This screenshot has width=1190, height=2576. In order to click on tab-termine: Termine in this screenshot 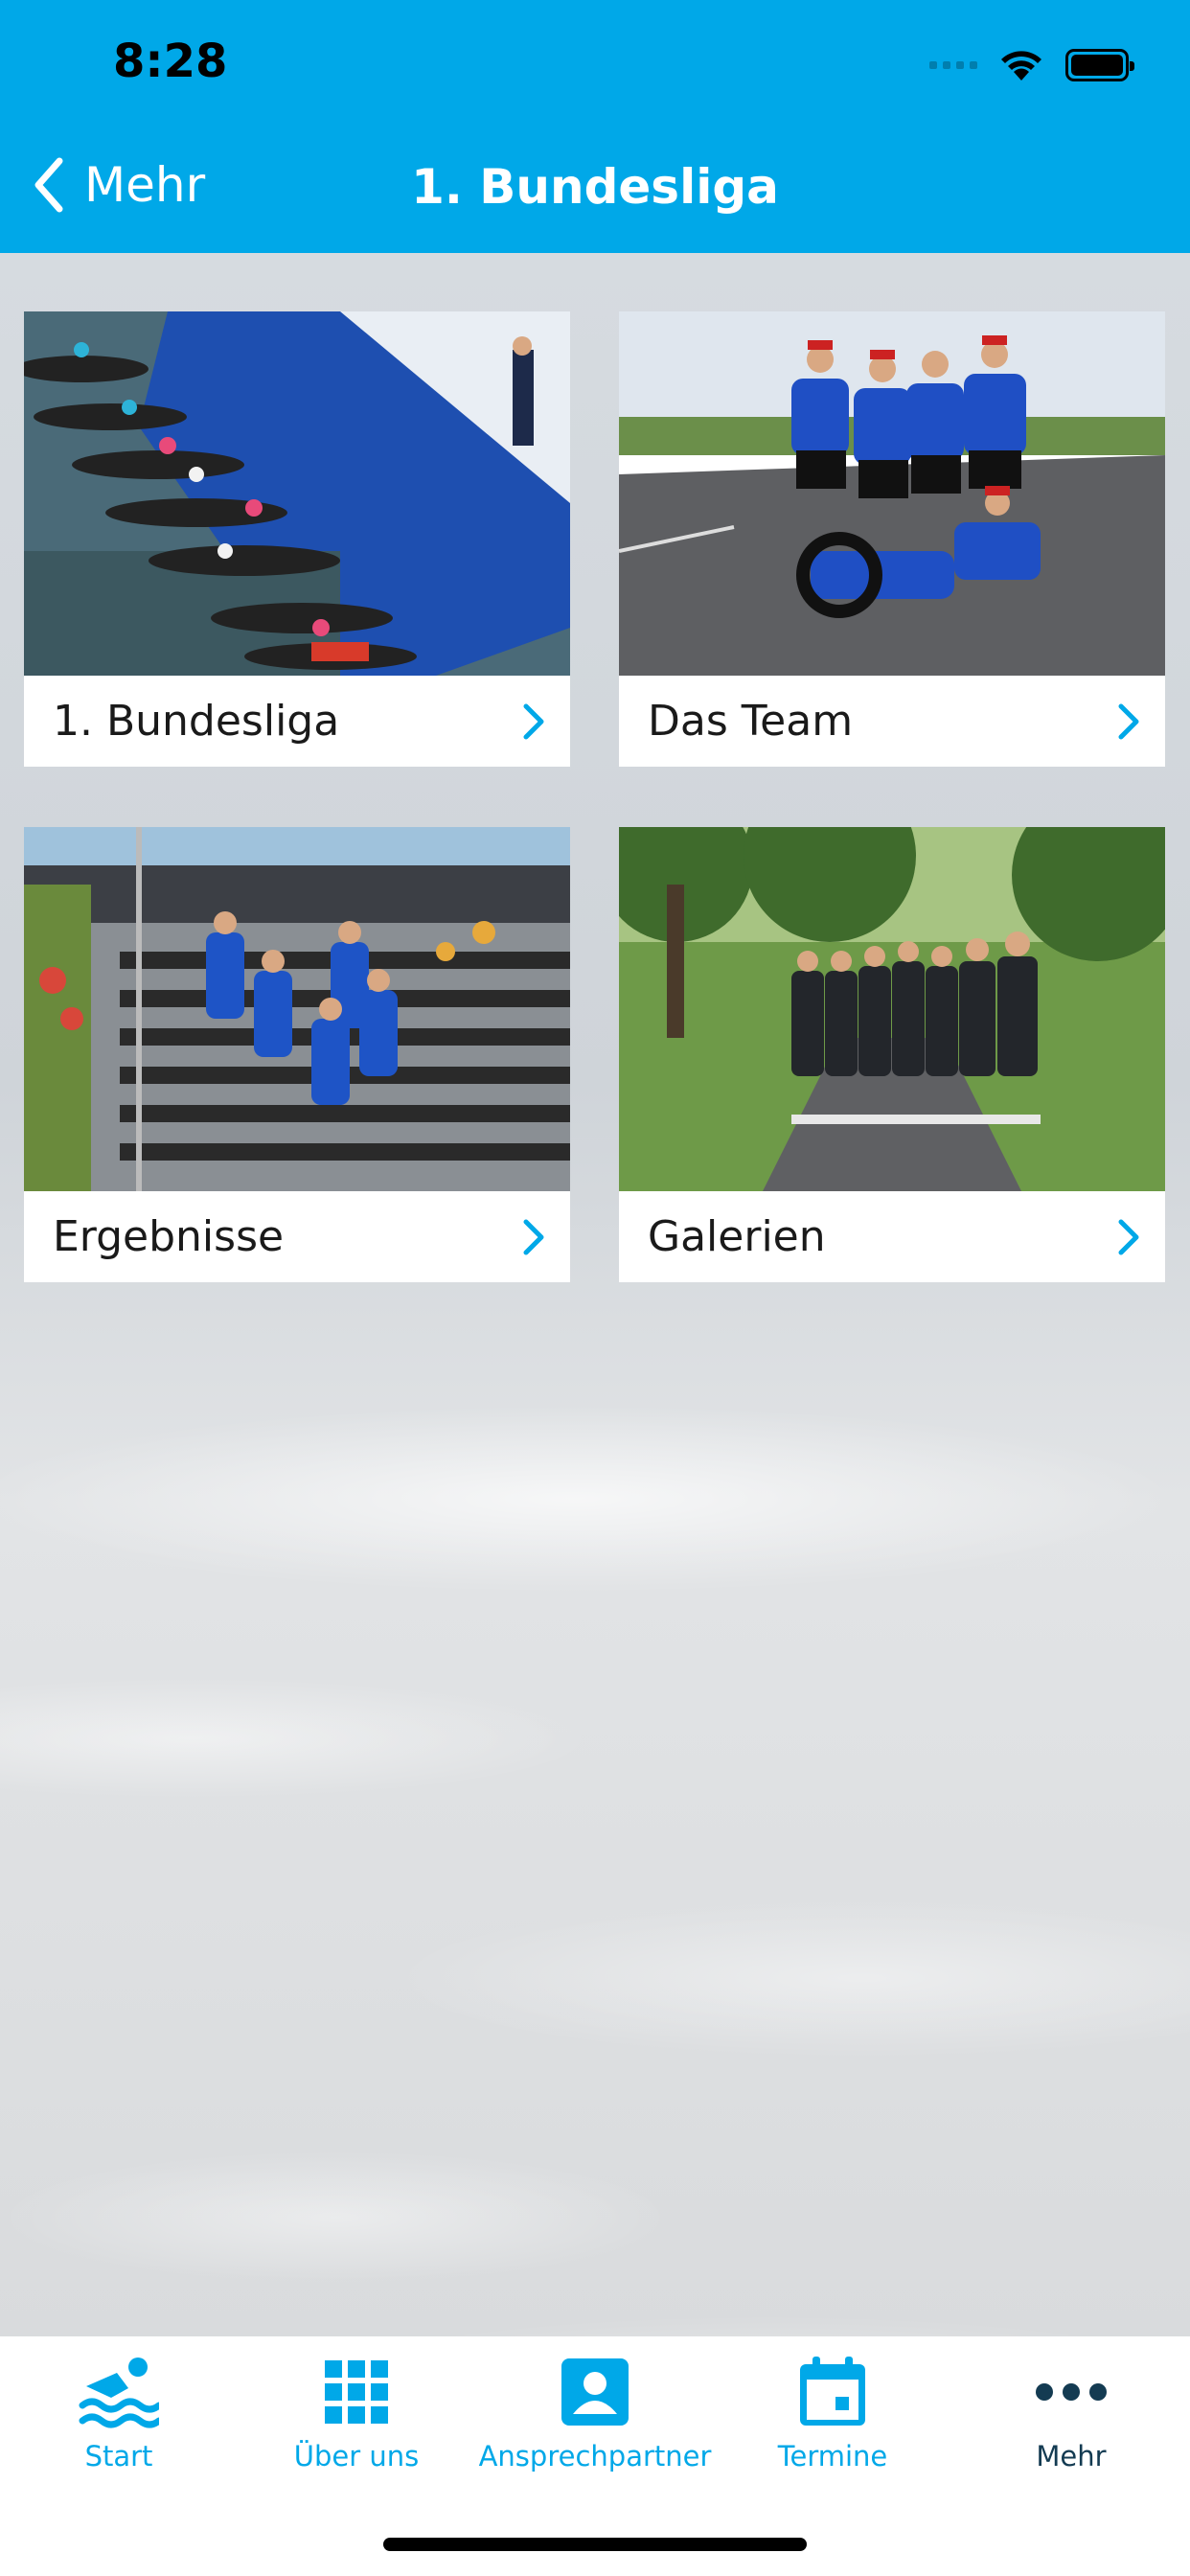, I will do `click(833, 2425)`.